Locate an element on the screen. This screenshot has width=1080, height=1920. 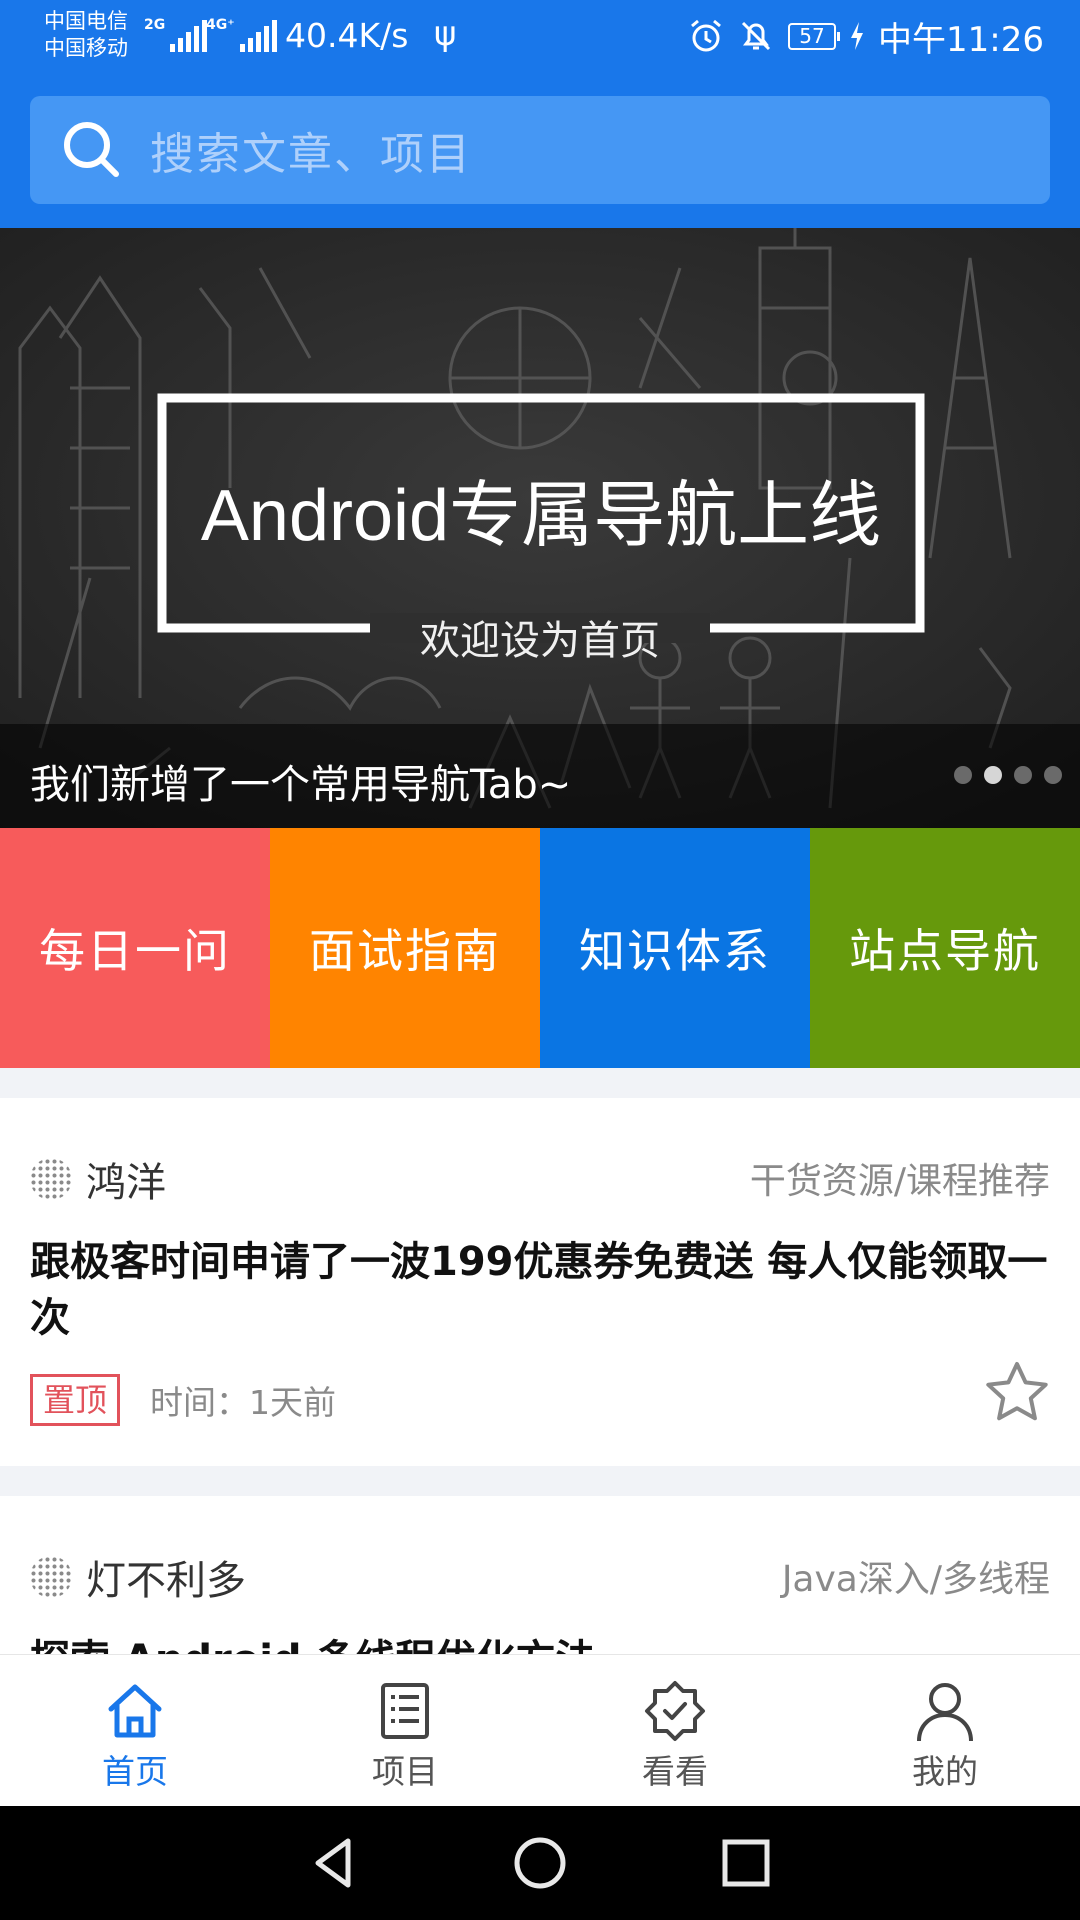
carousel-indicator is located at coordinates (1008, 775).